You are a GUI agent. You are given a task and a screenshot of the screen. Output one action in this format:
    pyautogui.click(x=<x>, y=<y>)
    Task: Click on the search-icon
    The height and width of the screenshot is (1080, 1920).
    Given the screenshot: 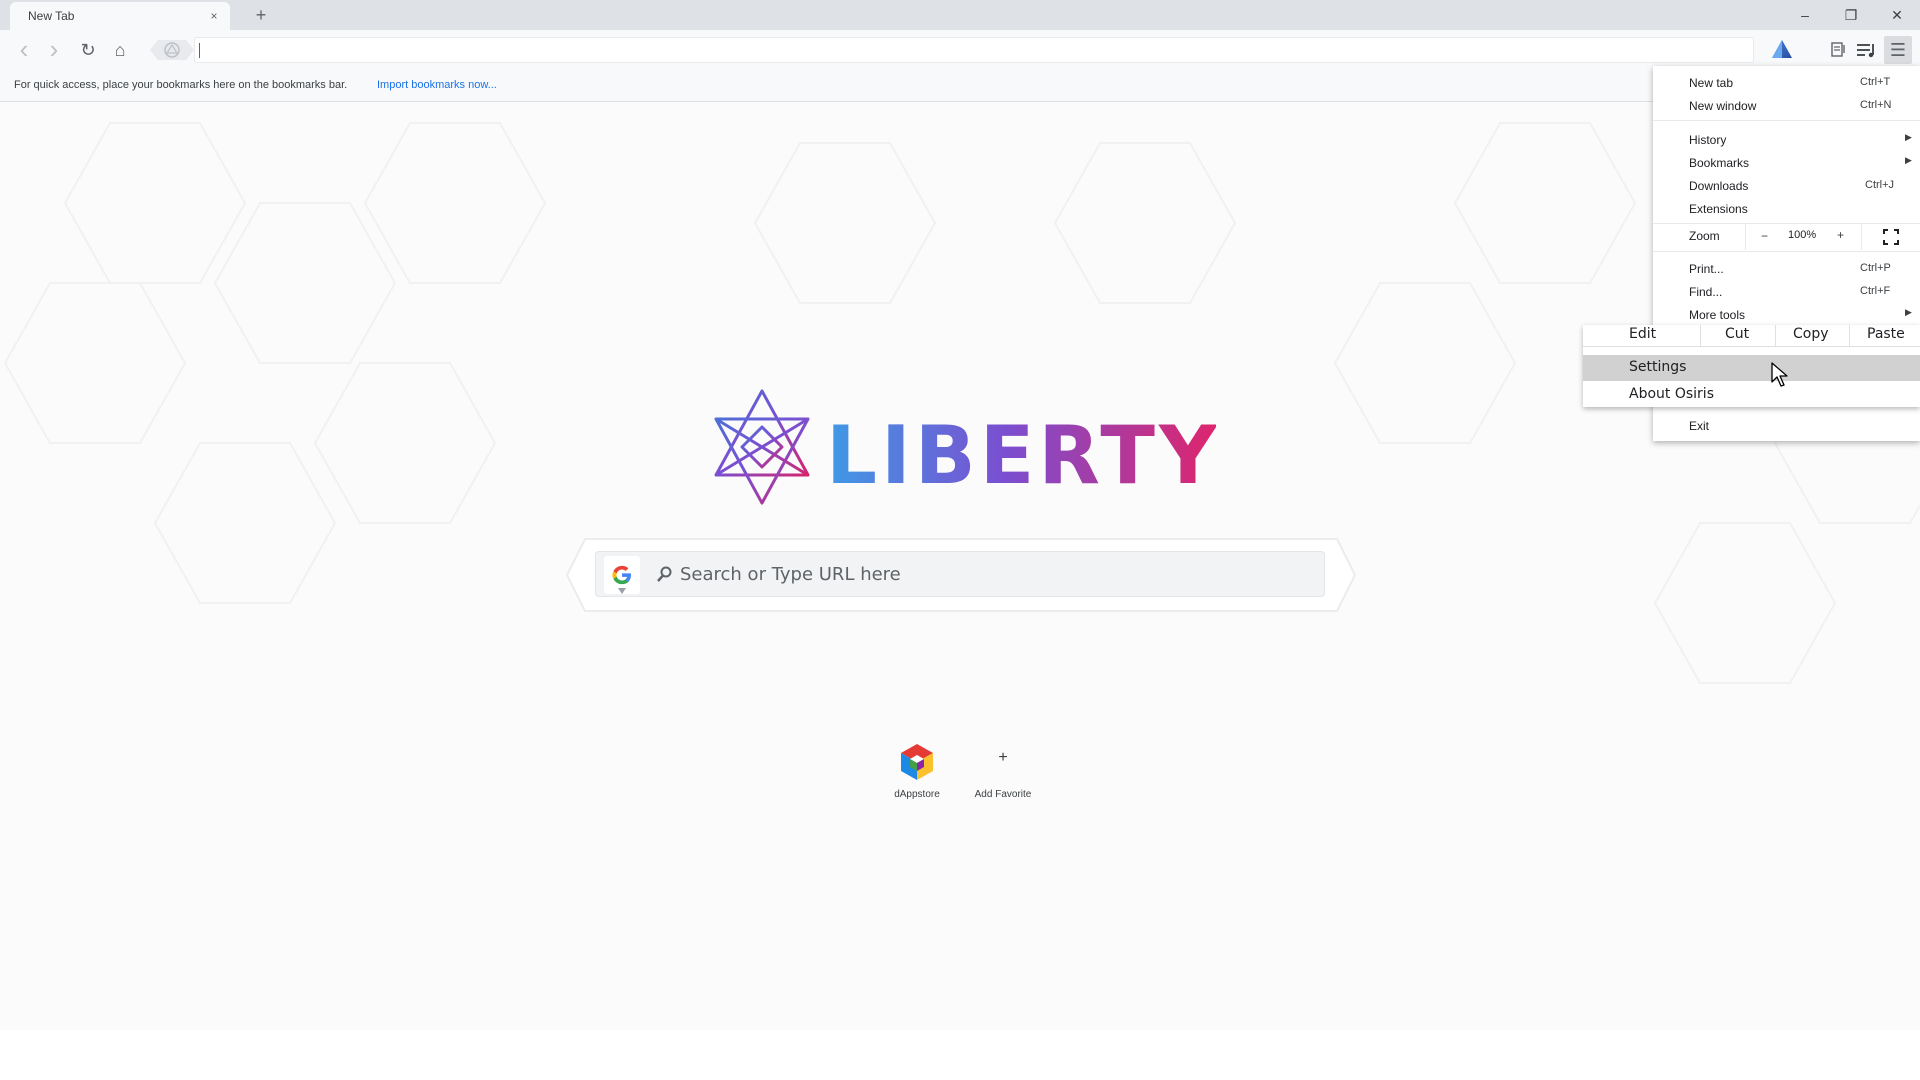 What is the action you would take?
    pyautogui.click(x=664, y=574)
    